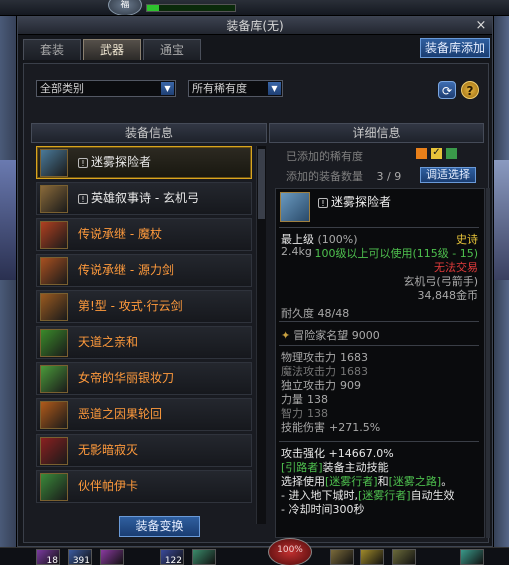  What do you see at coordinates (159, 526) in the screenshot?
I see `equipment-swap-button: 装备变换` at bounding box center [159, 526].